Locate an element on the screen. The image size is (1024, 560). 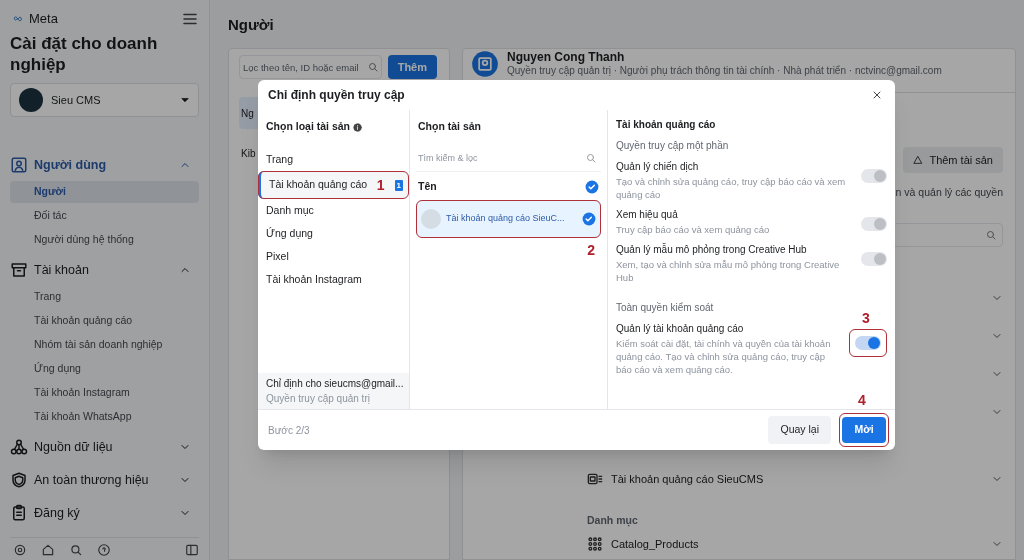
add-button: Thêm is located at coordinates (412, 67).